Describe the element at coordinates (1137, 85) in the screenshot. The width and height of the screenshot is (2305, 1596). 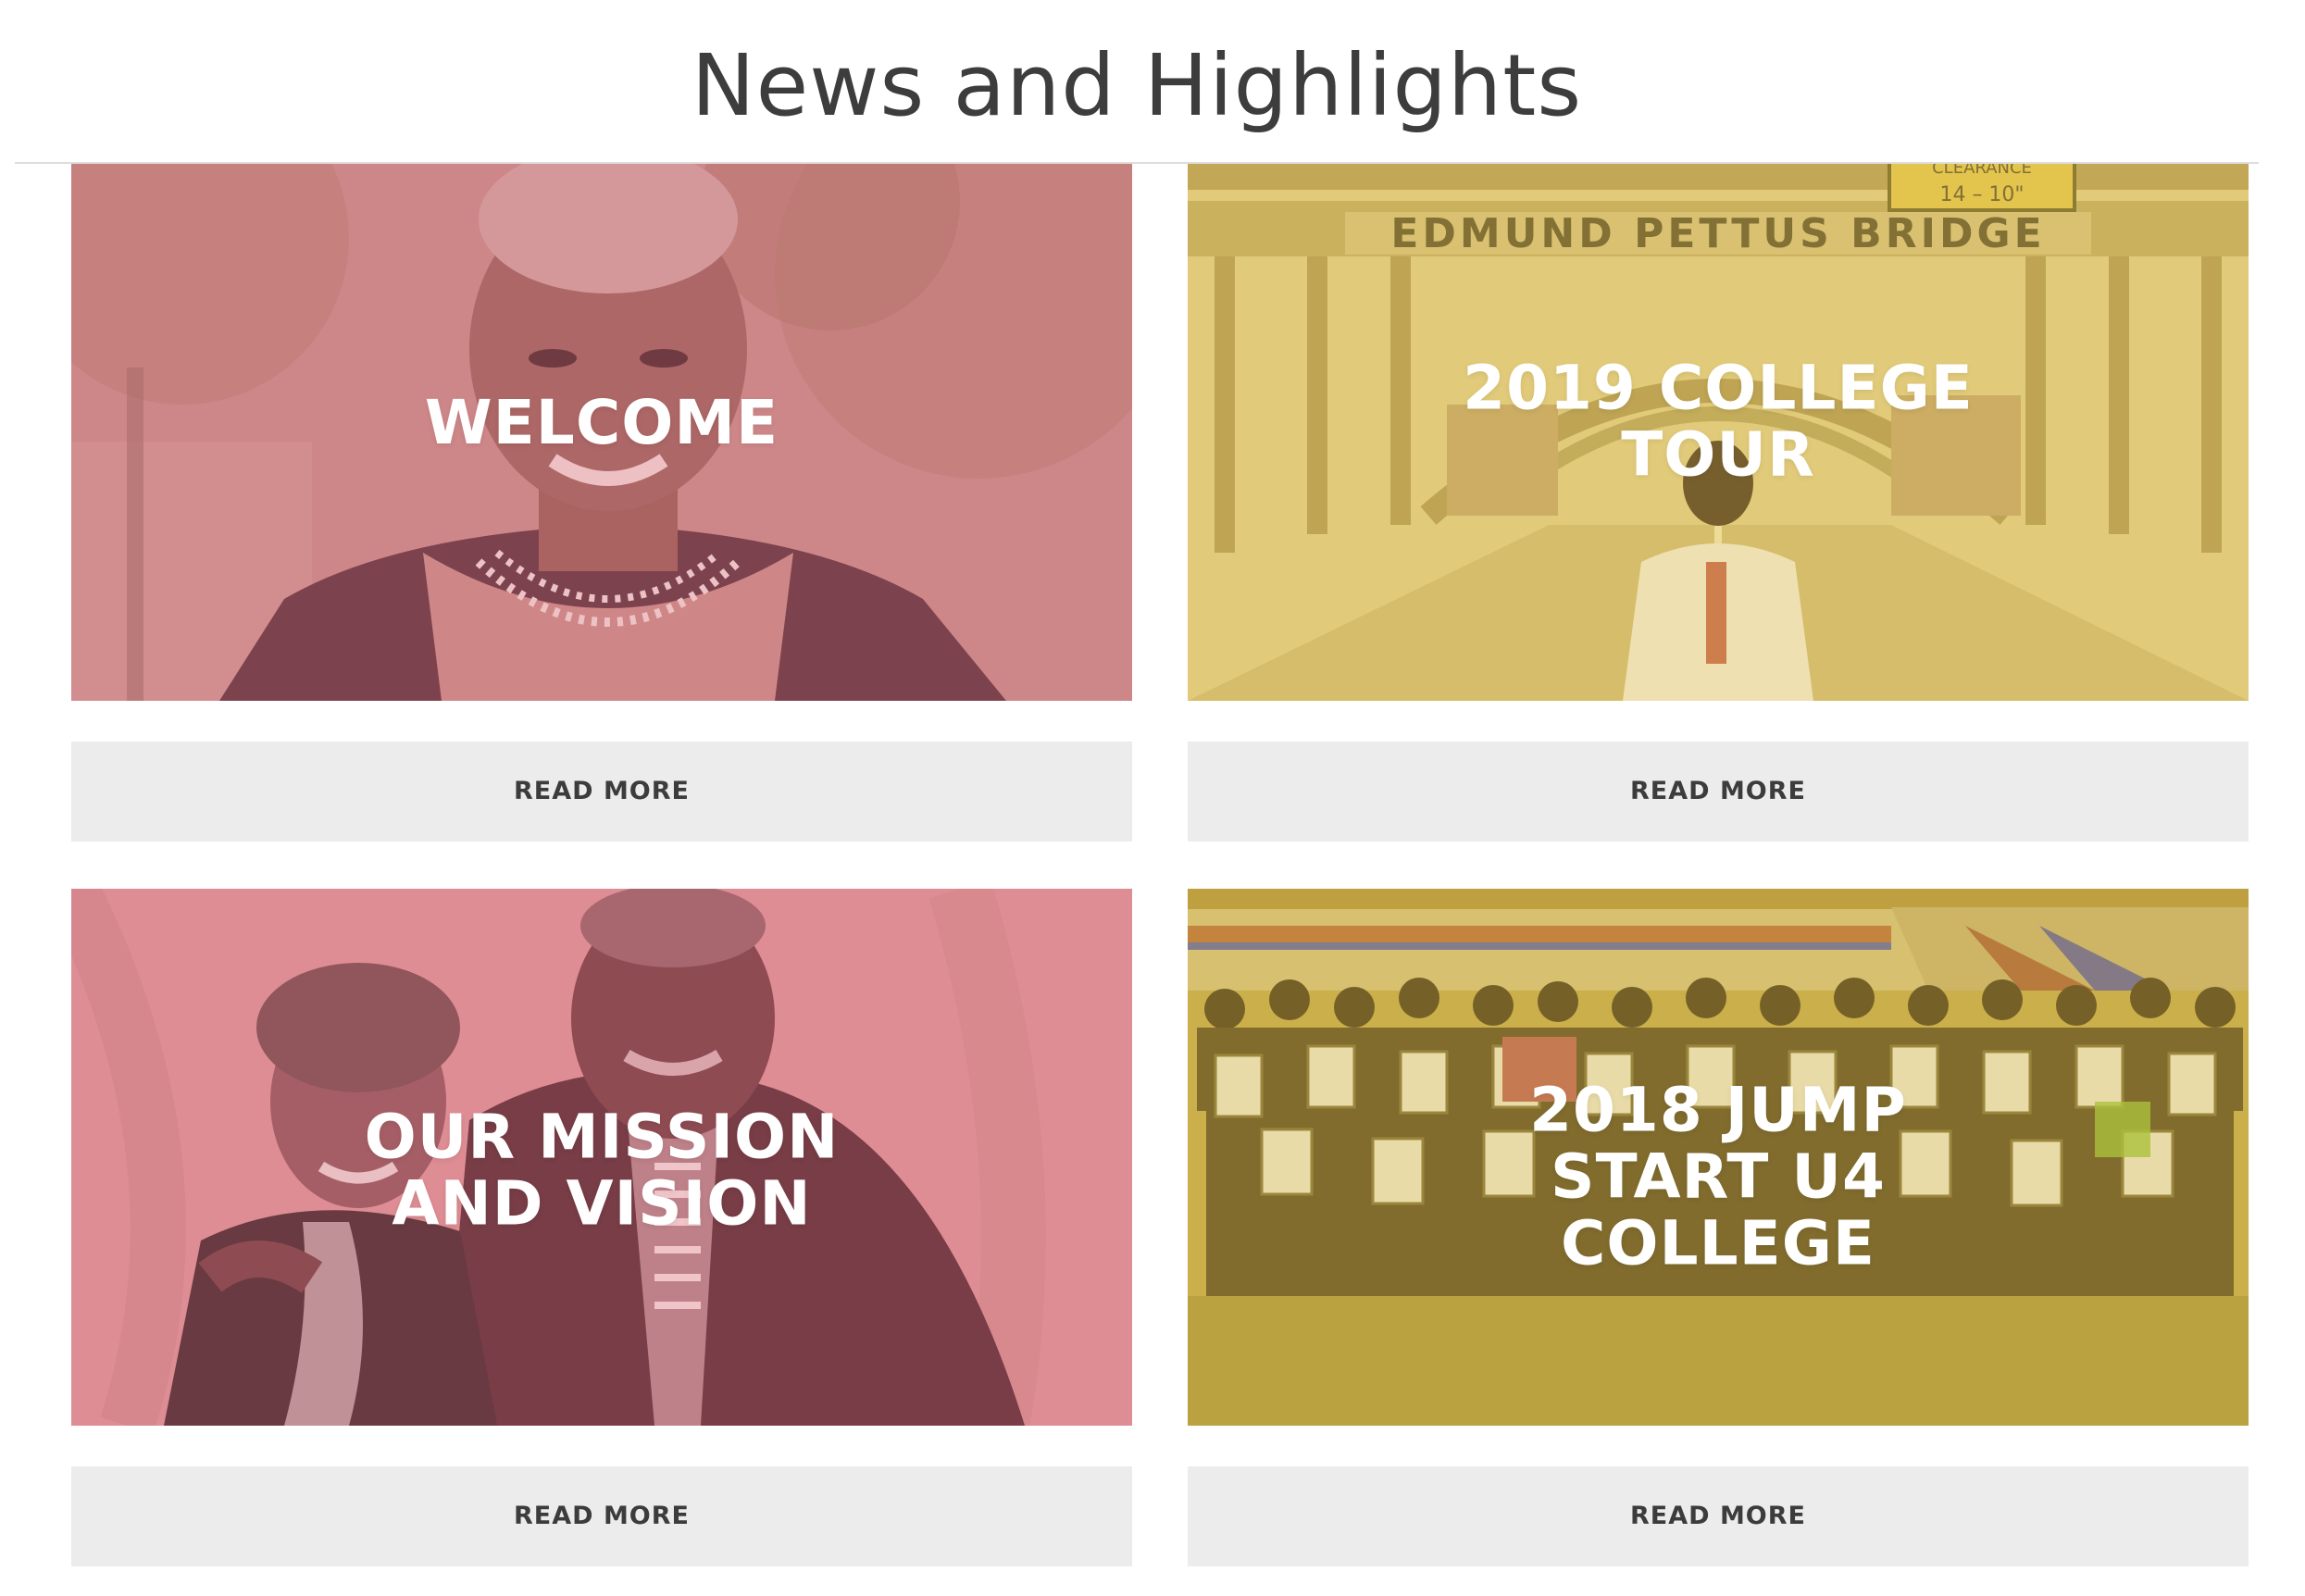
I see `page-title: News and Highlights` at that location.